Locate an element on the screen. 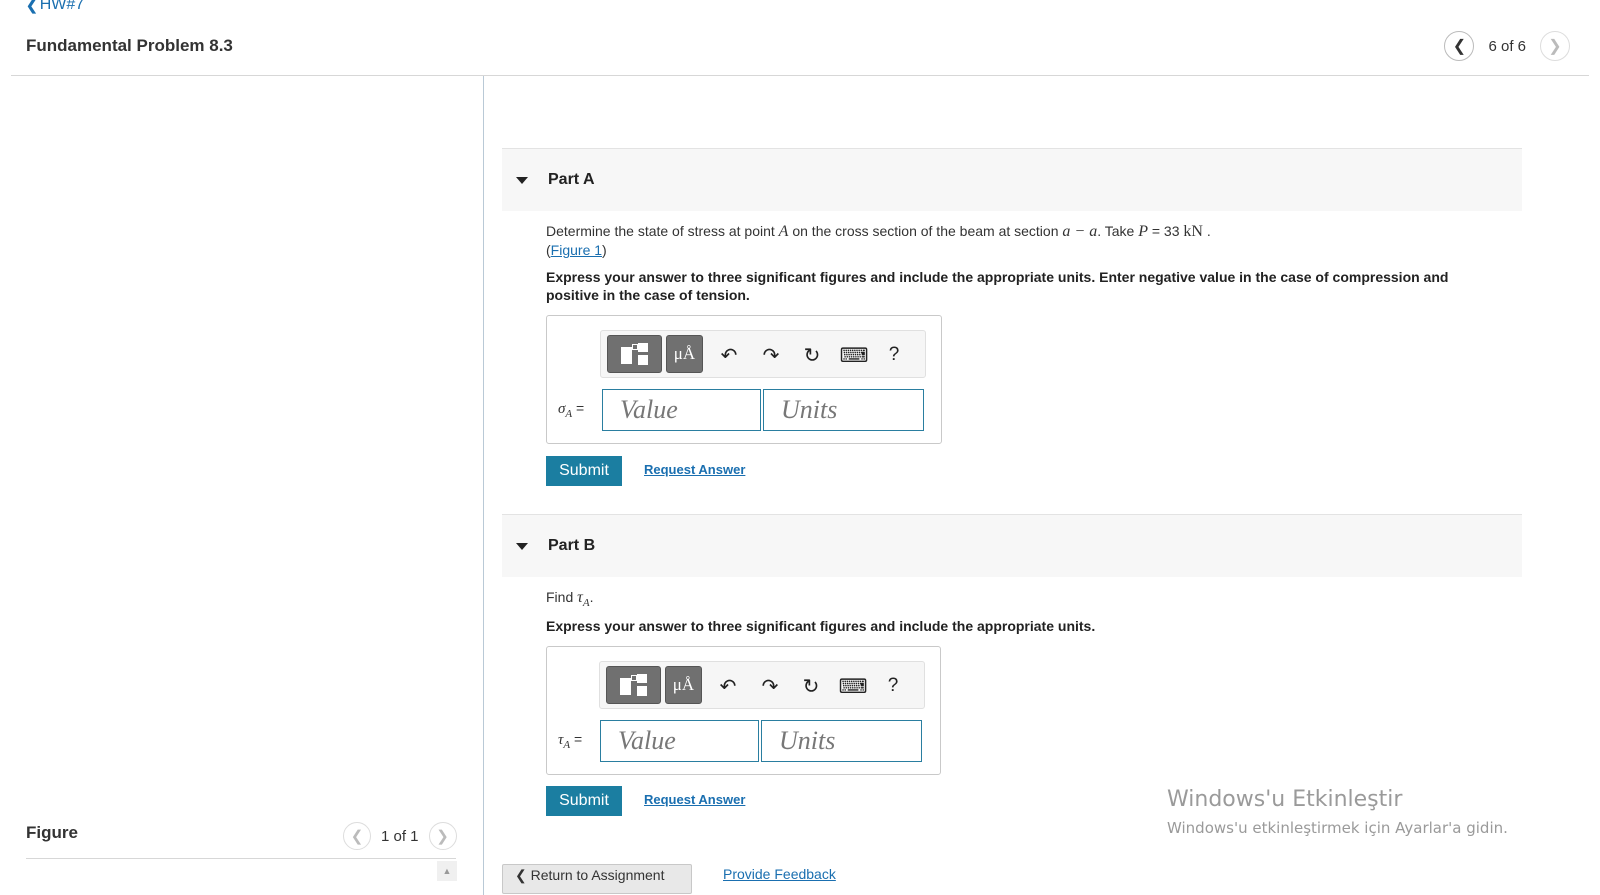 The width and height of the screenshot is (1600, 895). figure-divider is located at coordinates (241, 858).